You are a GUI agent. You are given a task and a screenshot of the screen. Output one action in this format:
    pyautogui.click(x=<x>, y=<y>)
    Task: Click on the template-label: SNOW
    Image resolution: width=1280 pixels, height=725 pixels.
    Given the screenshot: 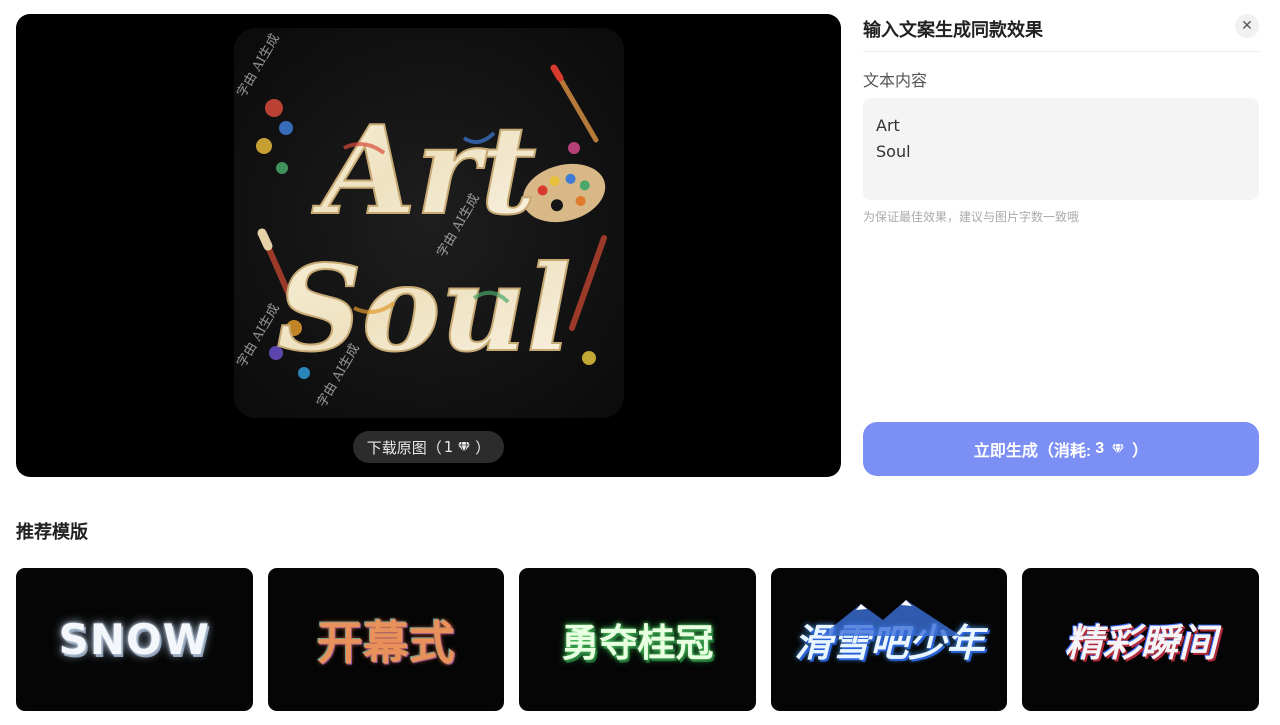 What is the action you would take?
    pyautogui.click(x=134, y=639)
    